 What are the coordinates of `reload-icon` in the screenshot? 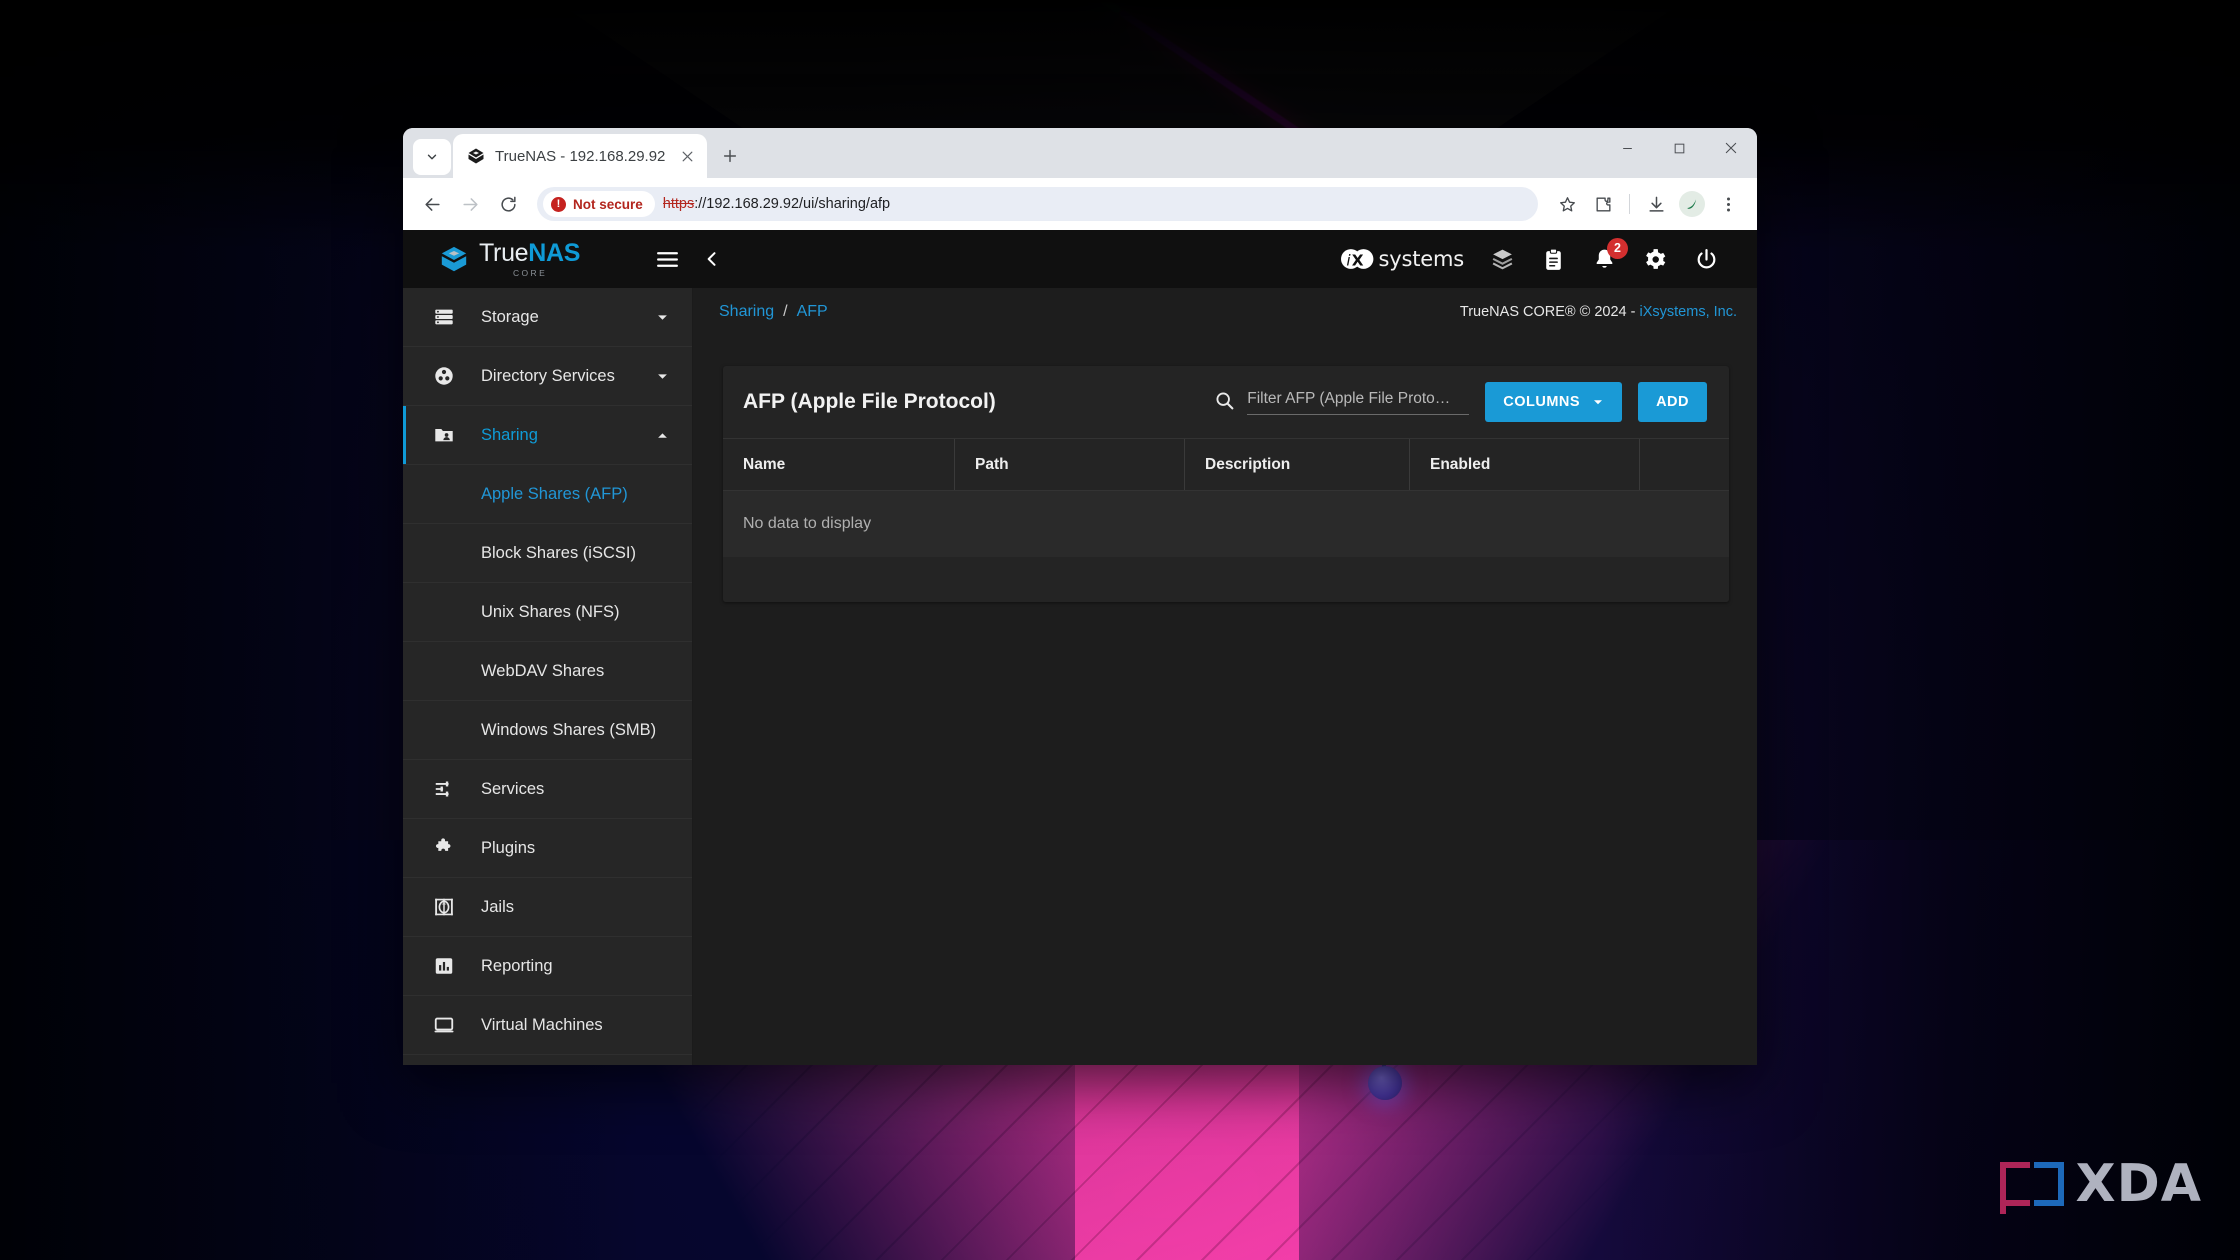 It's located at (508, 204).